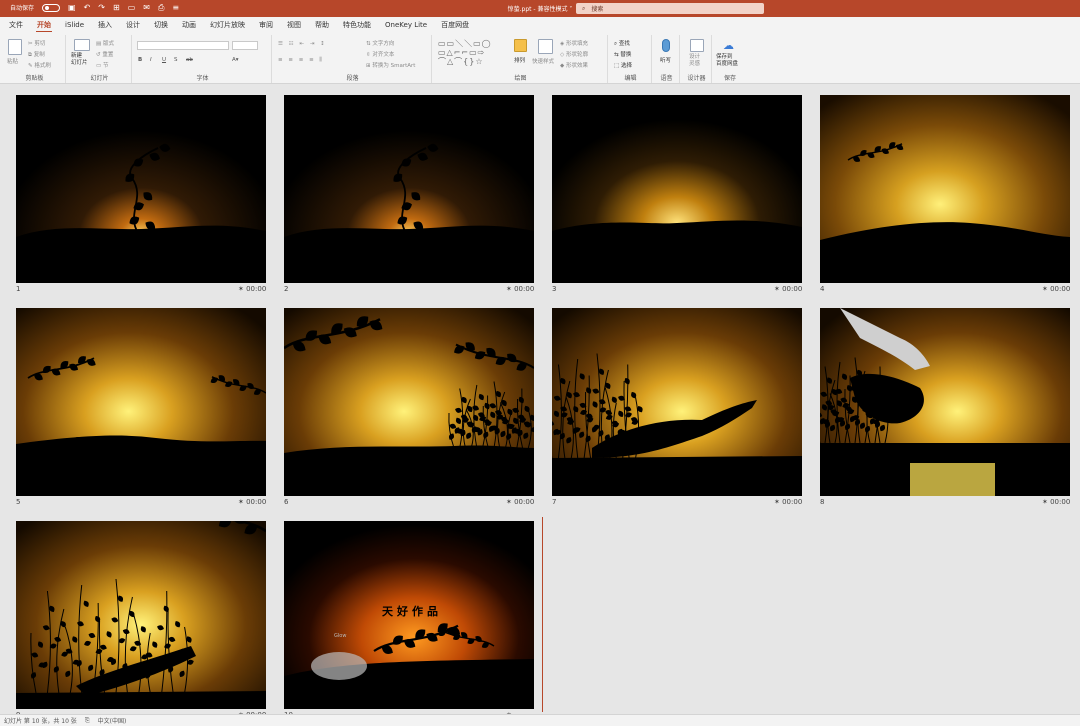  Describe the element at coordinates (74, 25) in the screenshot. I see `tab-2: iSlide` at that location.